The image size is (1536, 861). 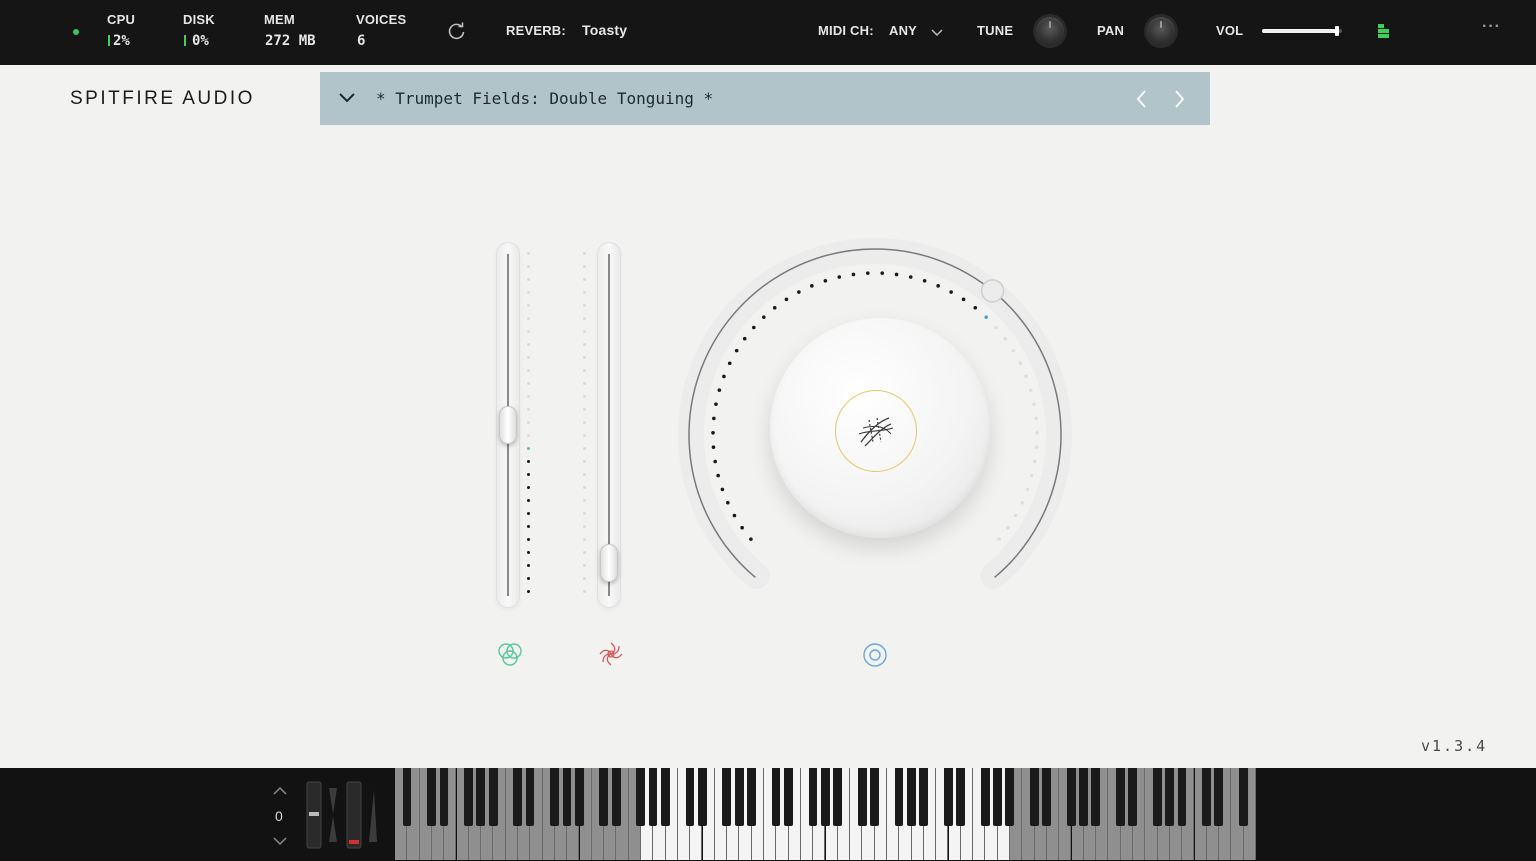 What do you see at coordinates (457, 33) in the screenshot?
I see `reset-icon` at bounding box center [457, 33].